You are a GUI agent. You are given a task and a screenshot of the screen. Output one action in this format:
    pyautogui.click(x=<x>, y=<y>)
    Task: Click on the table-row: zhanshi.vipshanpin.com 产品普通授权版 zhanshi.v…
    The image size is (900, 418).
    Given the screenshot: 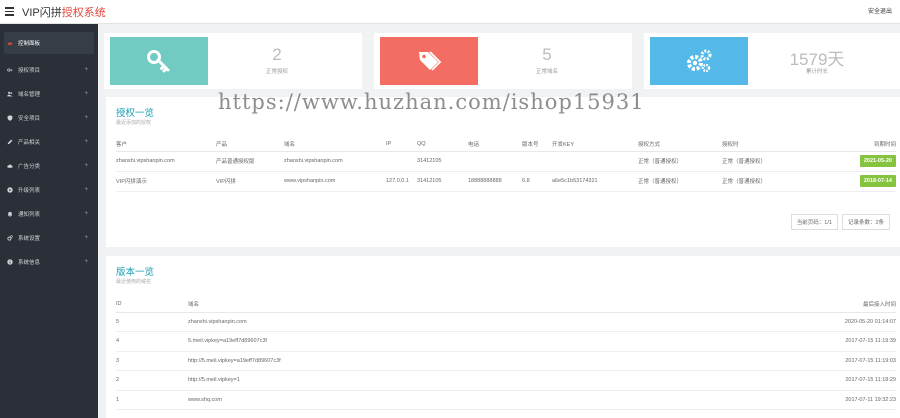 What is the action you would take?
    pyautogui.click(x=506, y=161)
    